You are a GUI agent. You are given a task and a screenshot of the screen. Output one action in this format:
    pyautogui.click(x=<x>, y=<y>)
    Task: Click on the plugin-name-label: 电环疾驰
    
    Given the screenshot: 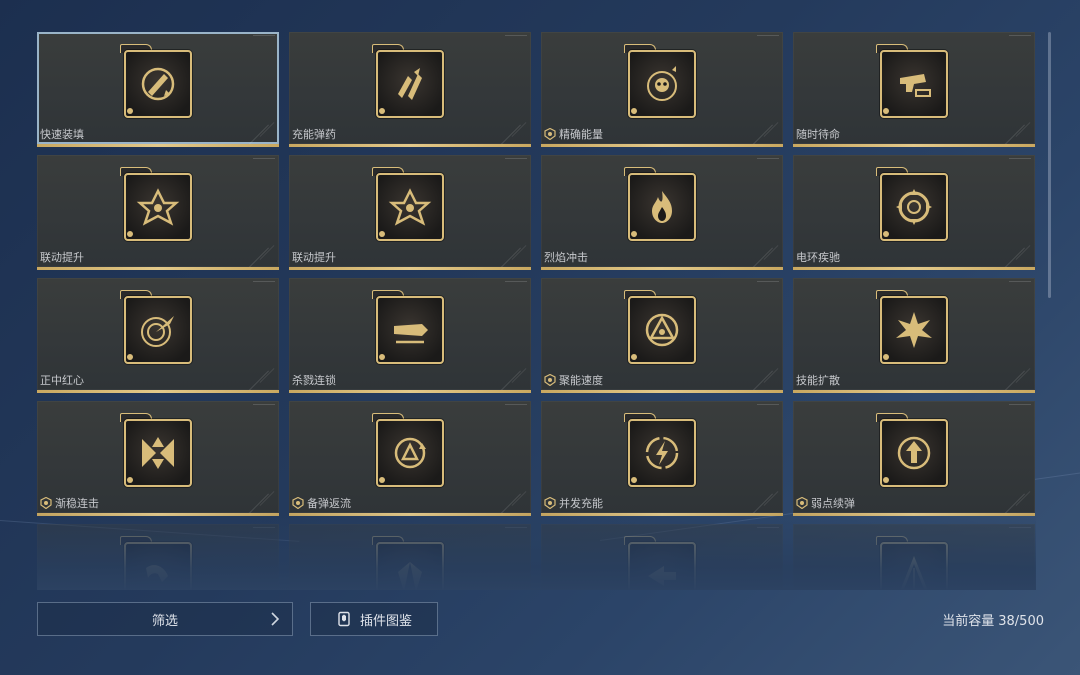 What is the action you would take?
    pyautogui.click(x=818, y=257)
    